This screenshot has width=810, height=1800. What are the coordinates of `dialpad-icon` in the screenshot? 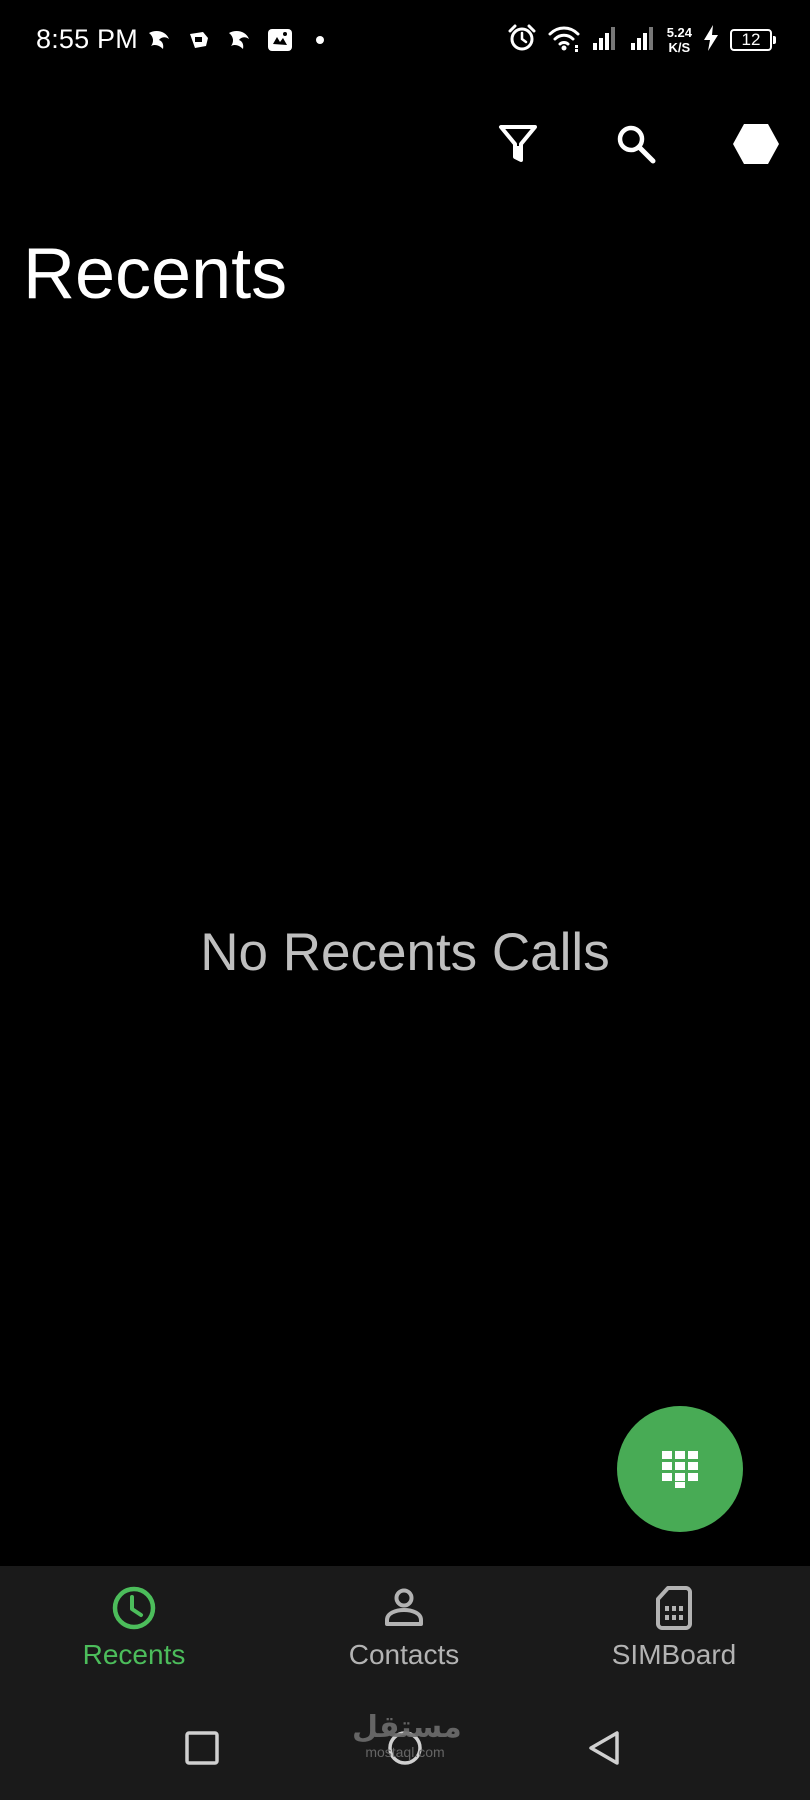 It's located at (680, 1469).